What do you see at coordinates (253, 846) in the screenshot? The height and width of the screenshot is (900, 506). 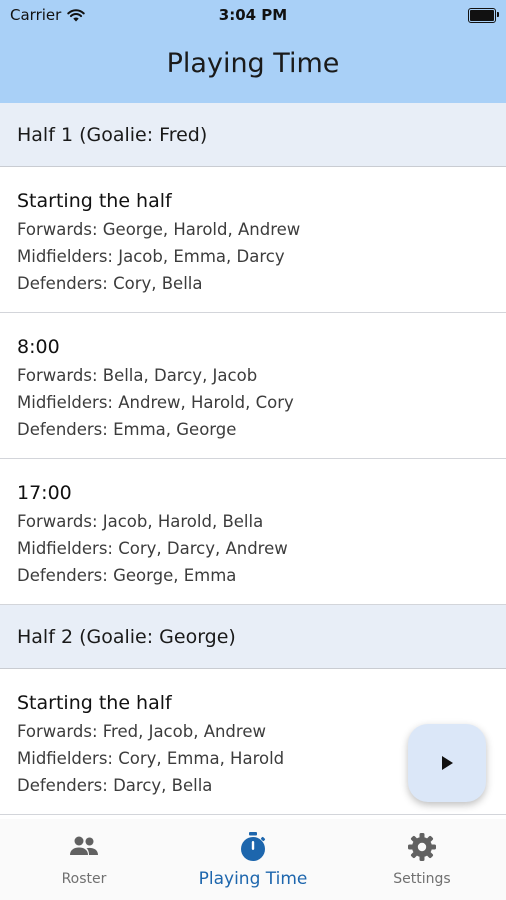 I see `stopwatch-icon` at bounding box center [253, 846].